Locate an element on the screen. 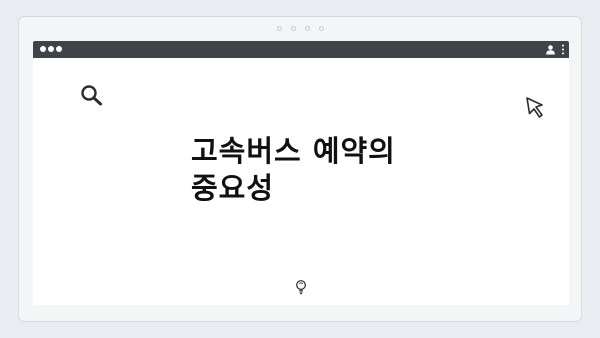 Image resolution: width=600 pixels, height=338 pixels. kebab-menu-icon is located at coordinates (563, 49).